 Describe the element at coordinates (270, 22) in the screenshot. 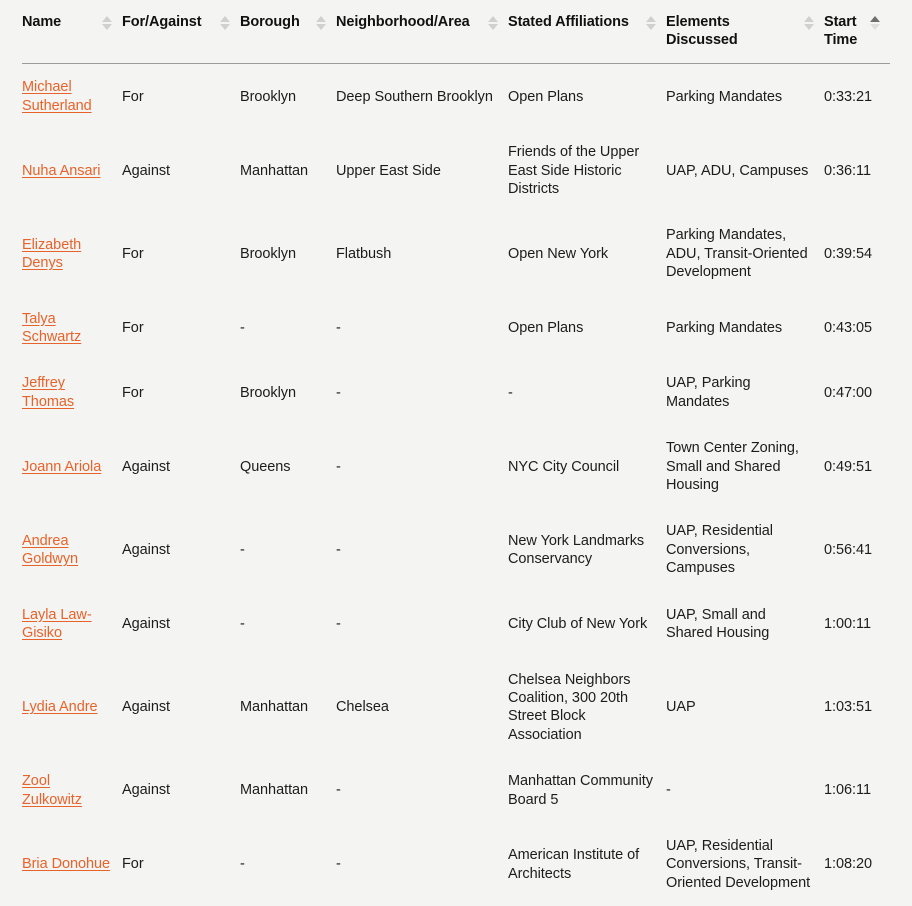

I see `column-header-label: Borough` at that location.